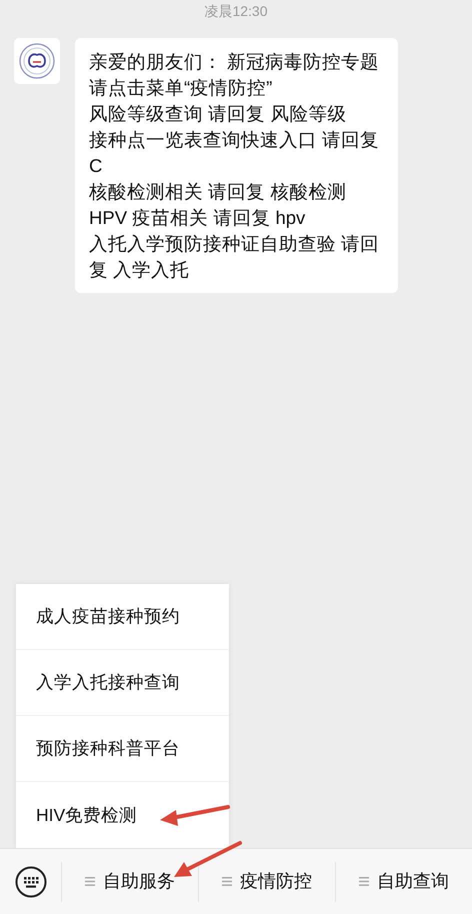 The width and height of the screenshot is (472, 914). Describe the element at coordinates (234, 75) in the screenshot. I see `message-line: 亲爱的朋友们： 新冠病毒防控专题请点击菜单“疫情防控”` at that location.